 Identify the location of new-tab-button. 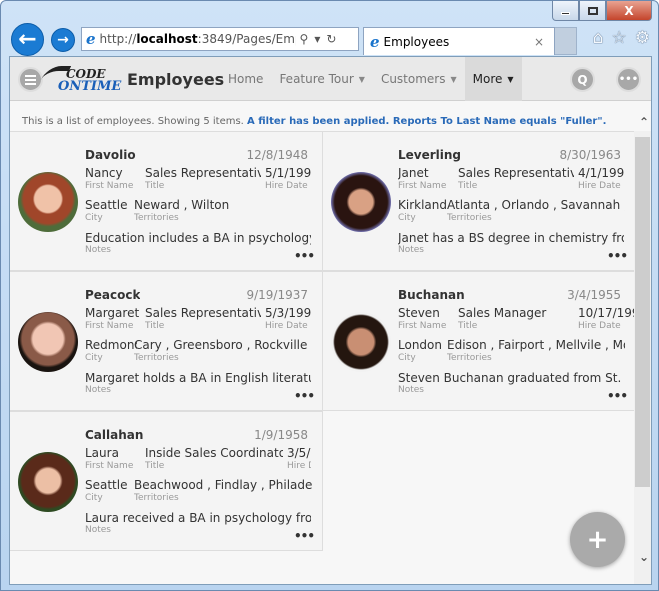
(566, 41).